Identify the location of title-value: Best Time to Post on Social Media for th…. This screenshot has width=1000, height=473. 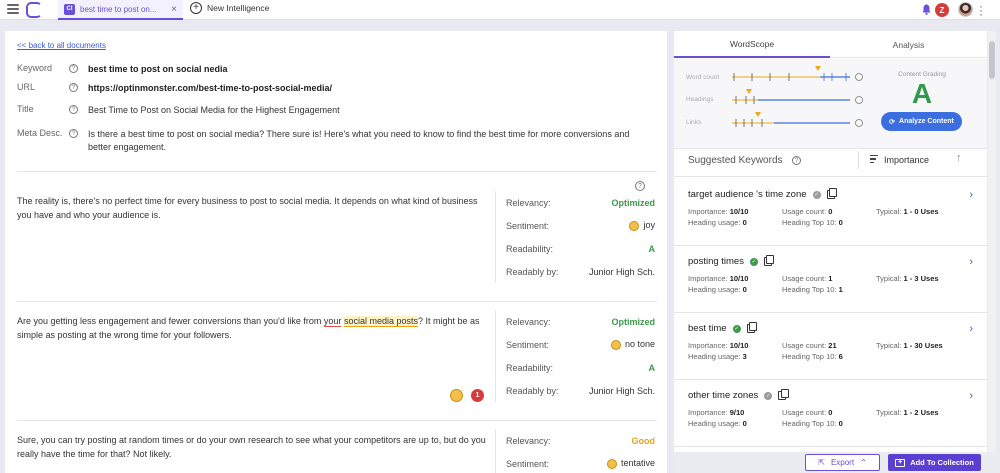
(368, 110).